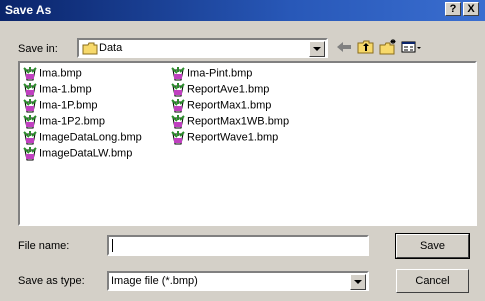 The width and height of the screenshot is (485, 301). I want to click on help-button: ?, so click(453, 9).